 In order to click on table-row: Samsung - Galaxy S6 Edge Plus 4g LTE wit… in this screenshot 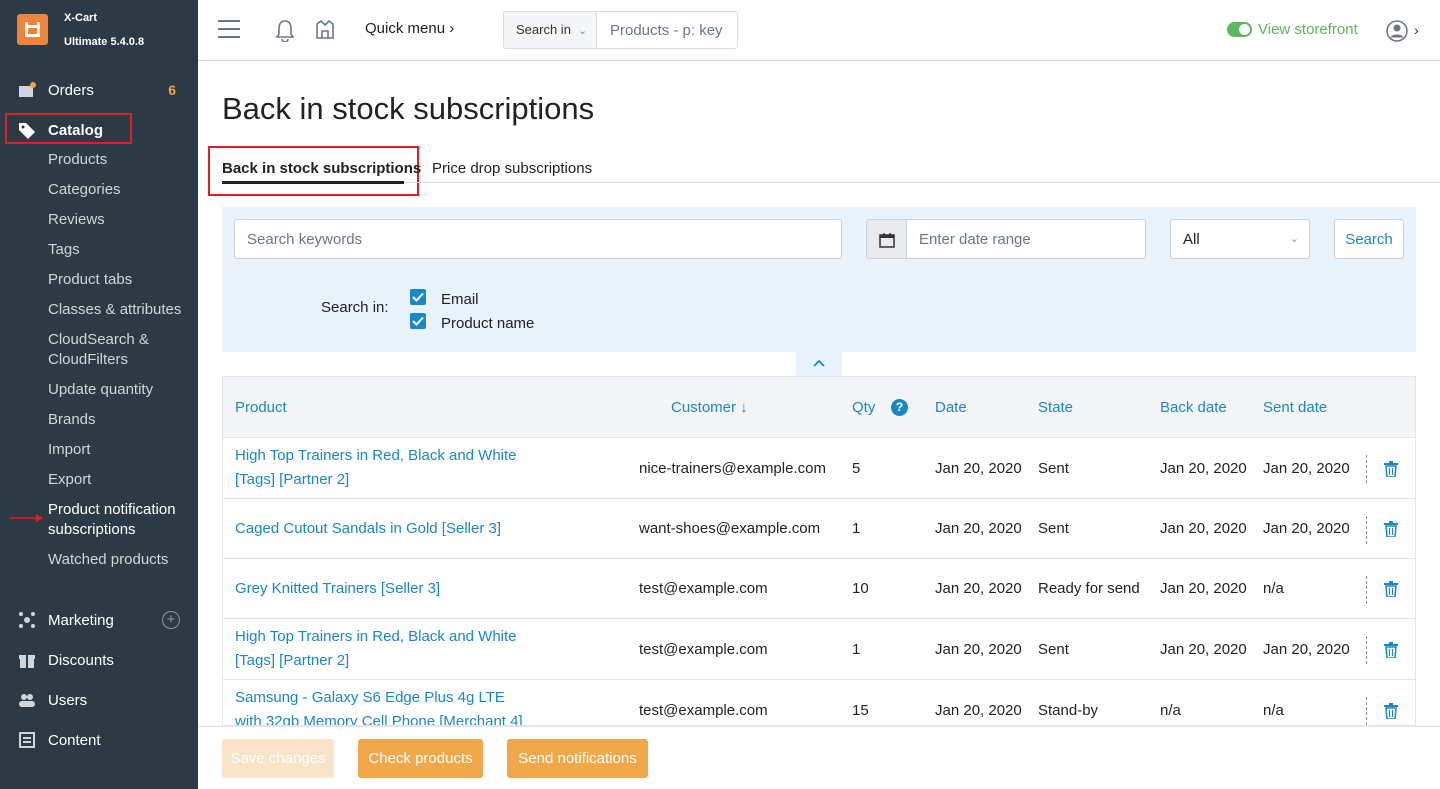, I will do `click(819, 702)`.